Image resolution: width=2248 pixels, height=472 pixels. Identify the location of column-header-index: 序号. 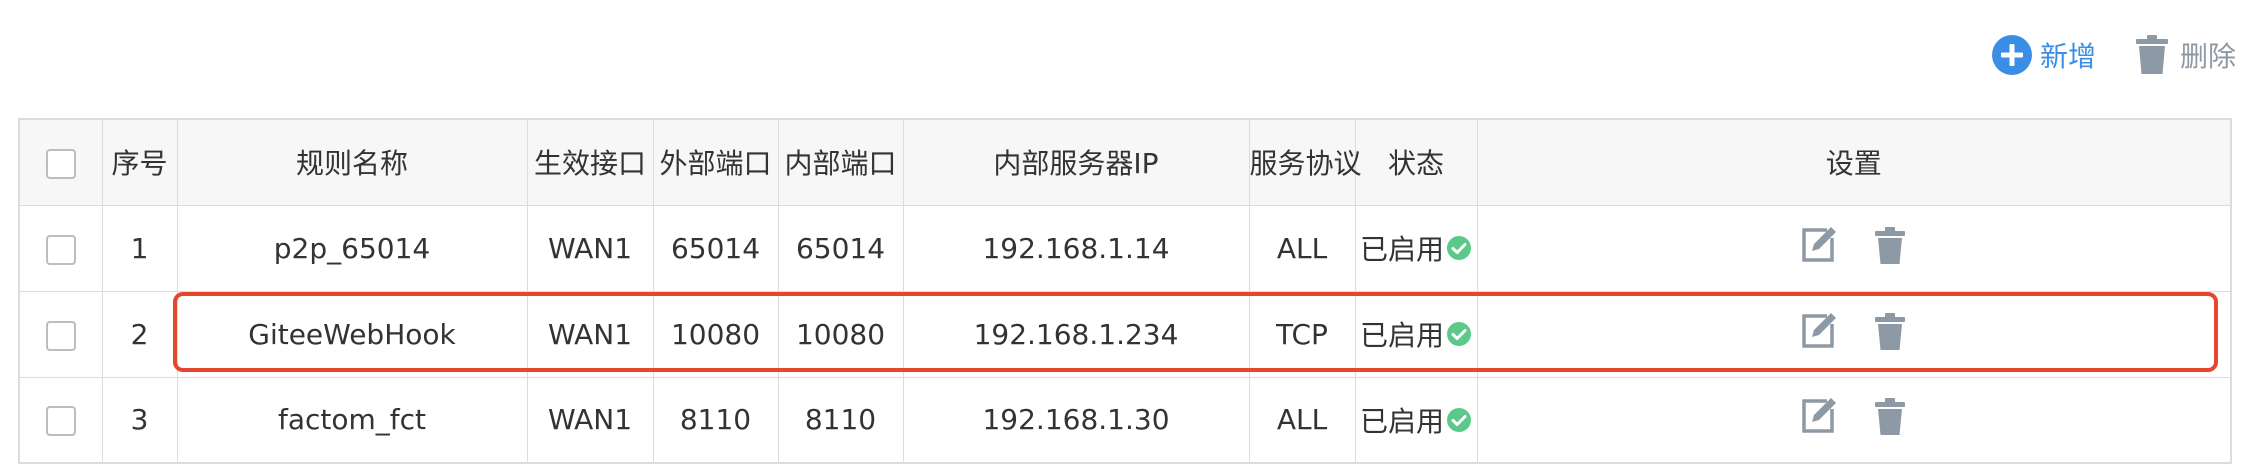
(139, 162).